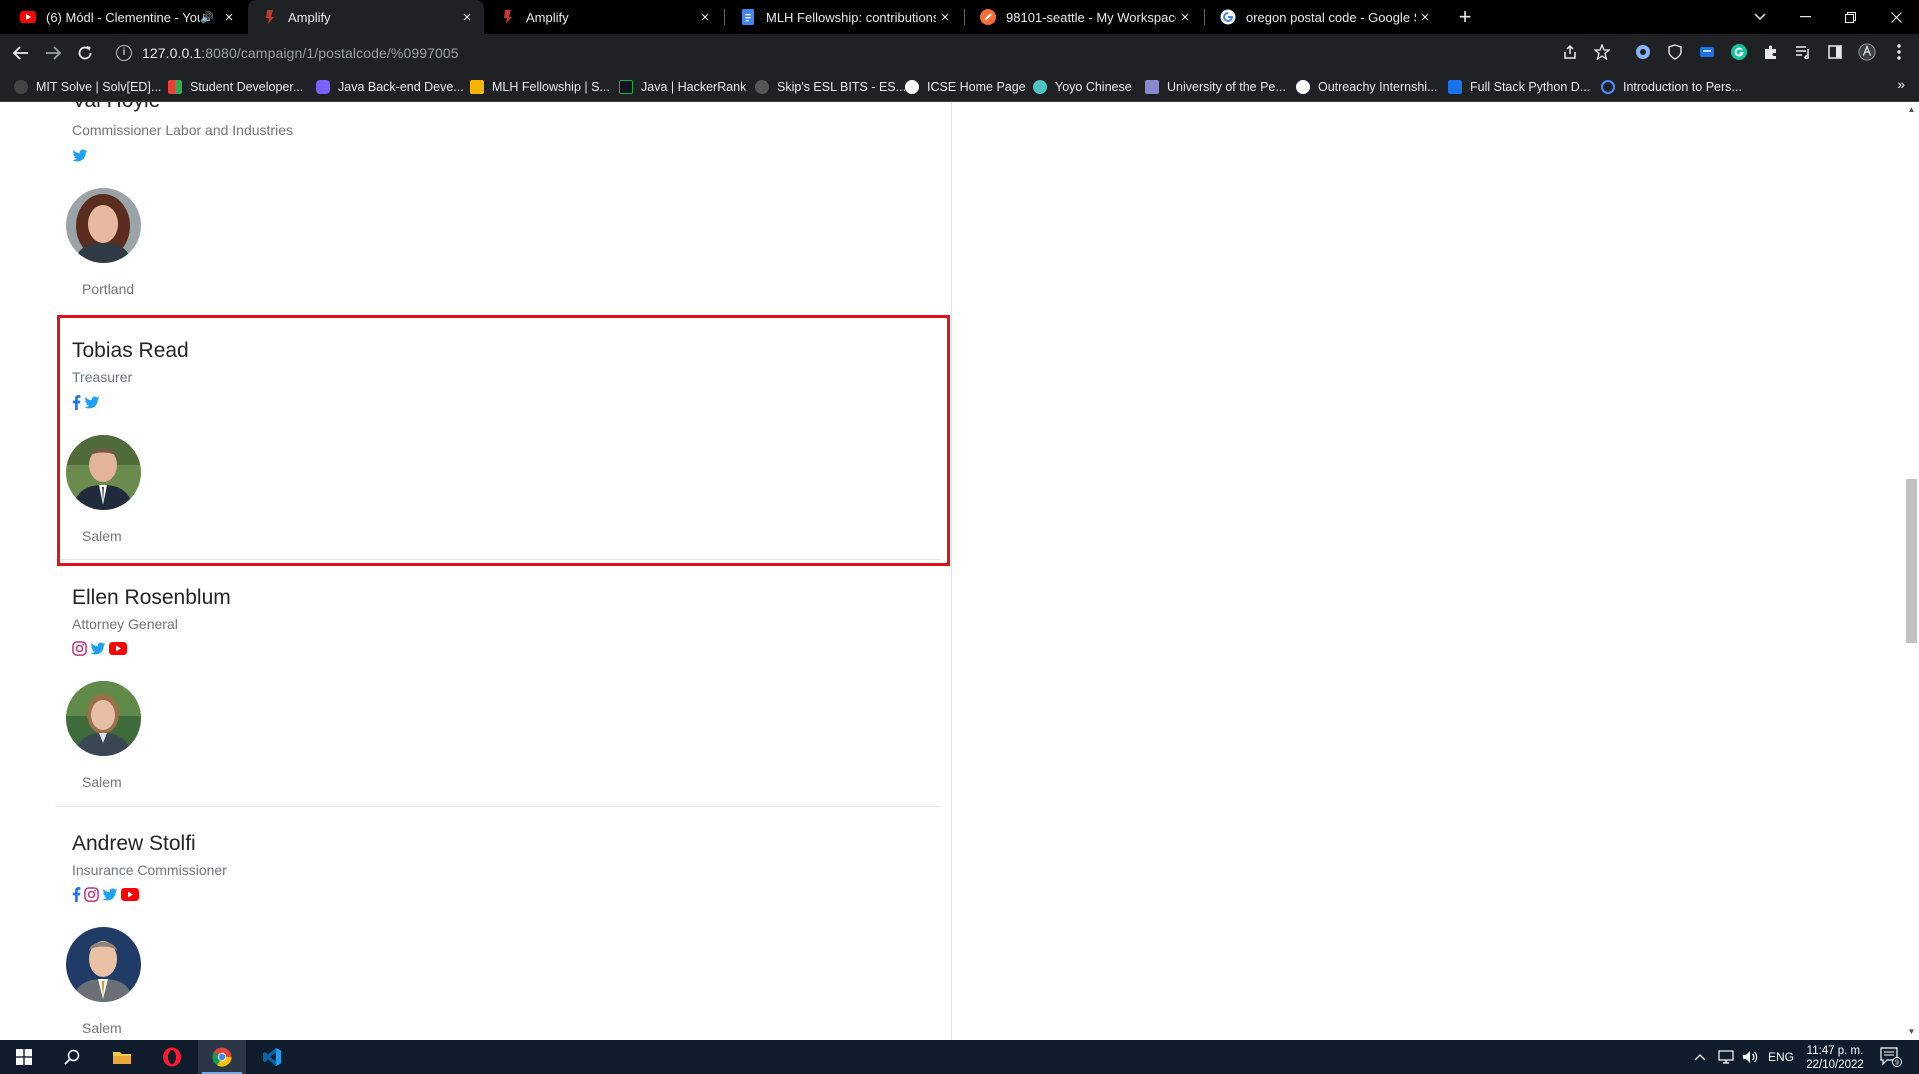 This screenshot has width=1919, height=1074. I want to click on zoom-extension-icon, so click(1707, 52).